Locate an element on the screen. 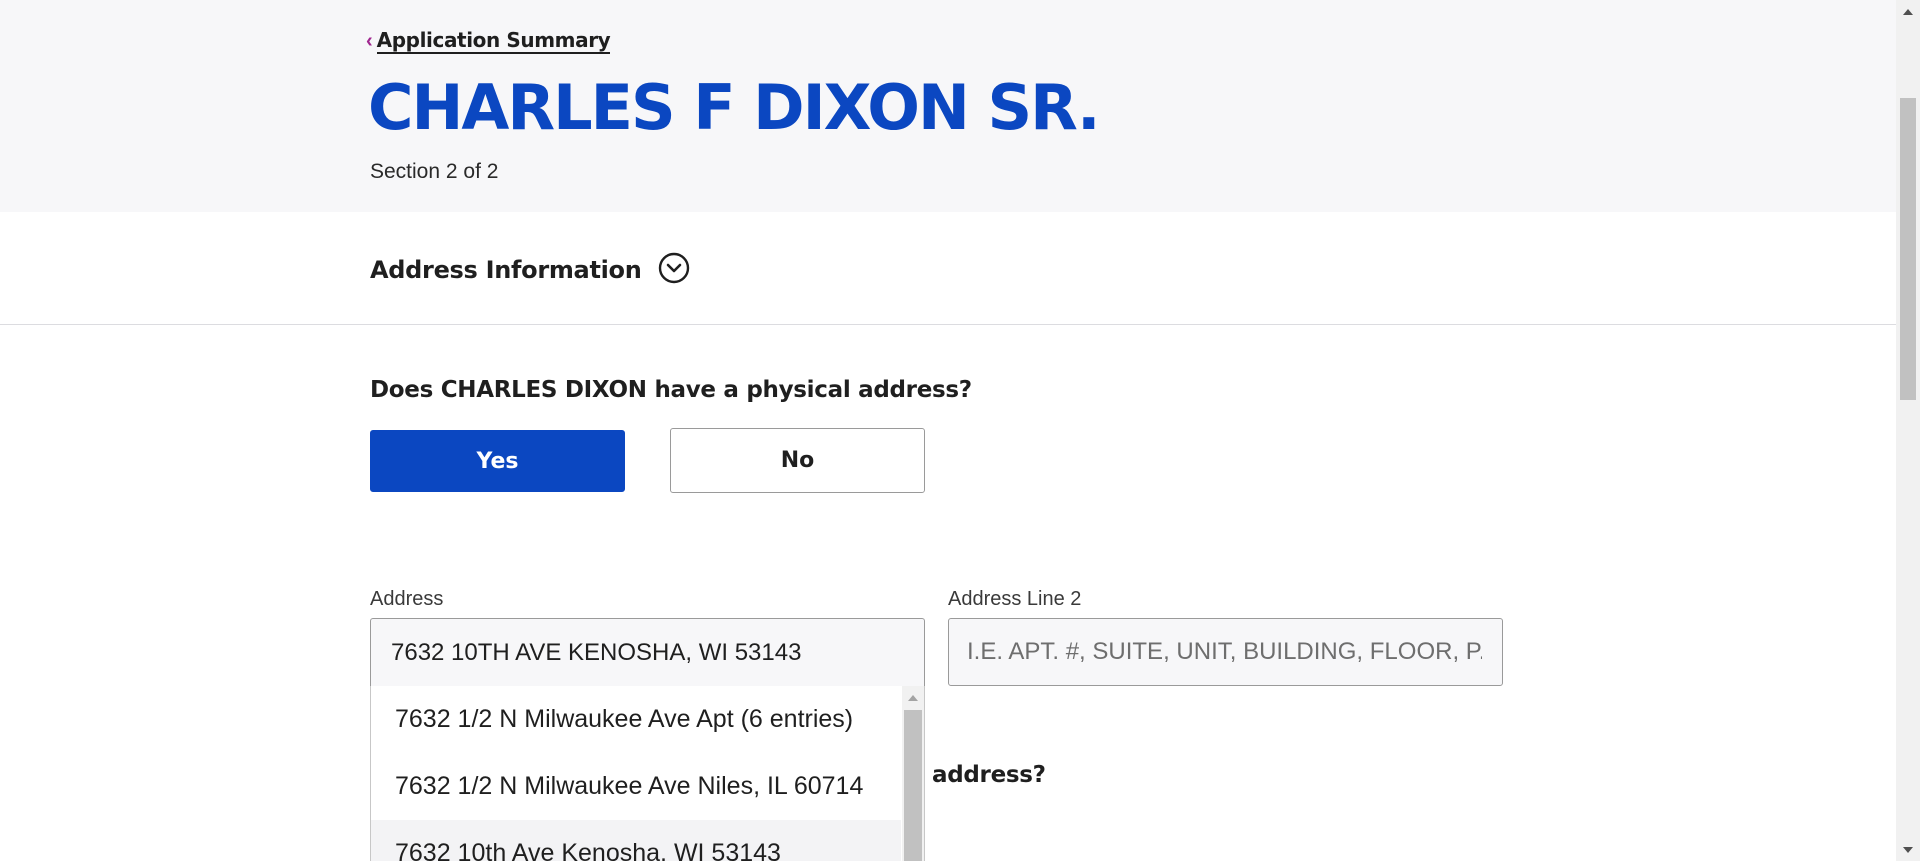 Image resolution: width=1920 pixels, height=861 pixels. back-link-label: Application Summary is located at coordinates (493, 41).